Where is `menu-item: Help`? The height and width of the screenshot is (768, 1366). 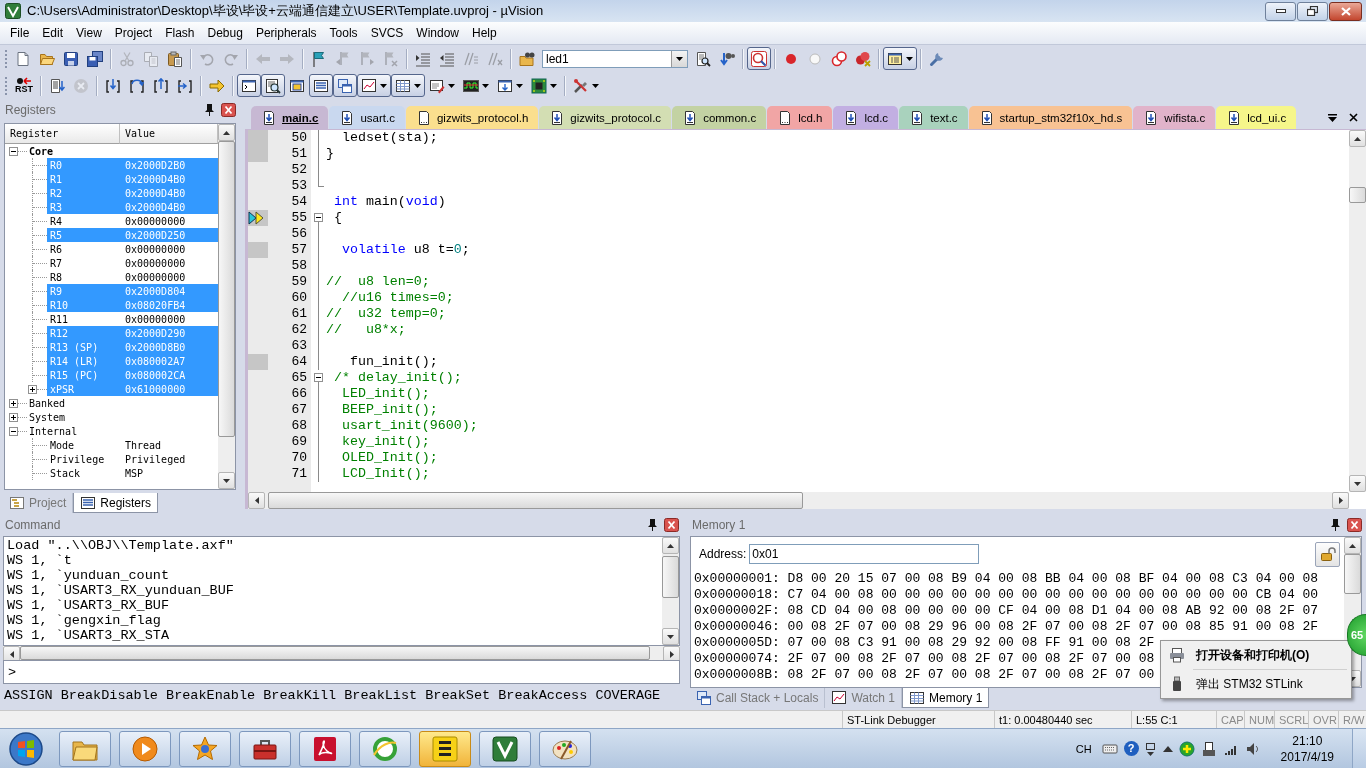 menu-item: Help is located at coordinates (484, 33).